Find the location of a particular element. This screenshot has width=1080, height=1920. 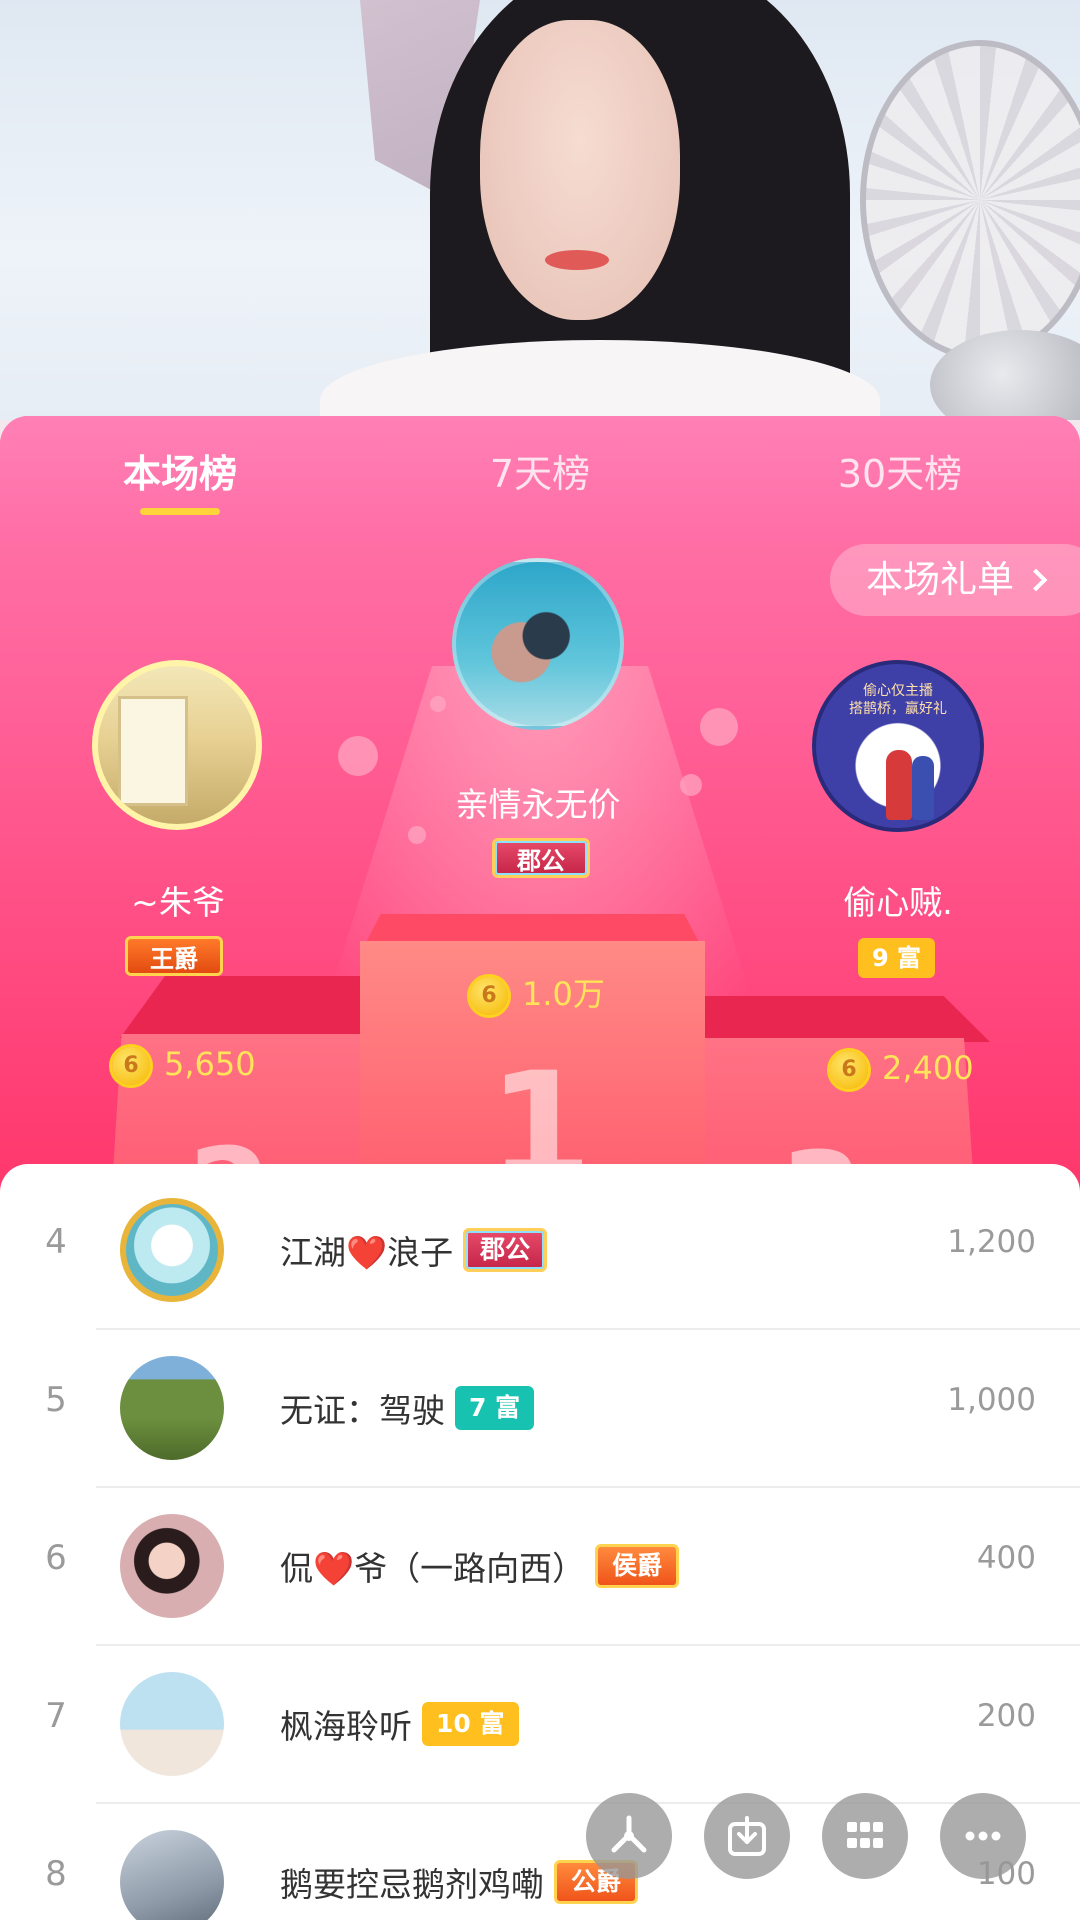

grid-icon is located at coordinates (865, 1835).